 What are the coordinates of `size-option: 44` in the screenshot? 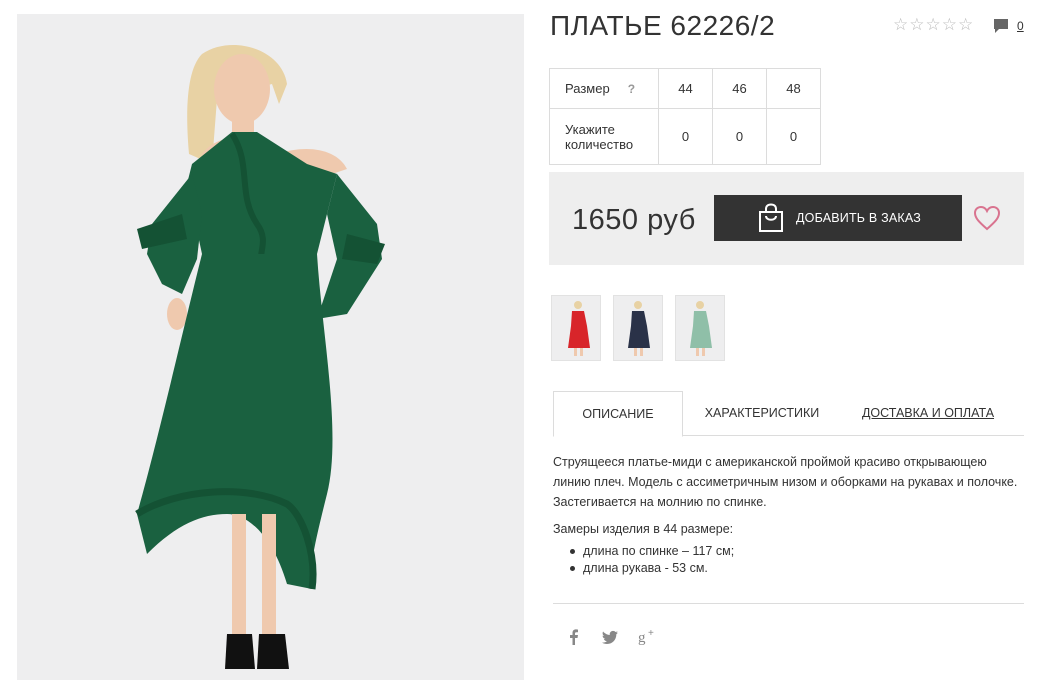 It's located at (685, 88).